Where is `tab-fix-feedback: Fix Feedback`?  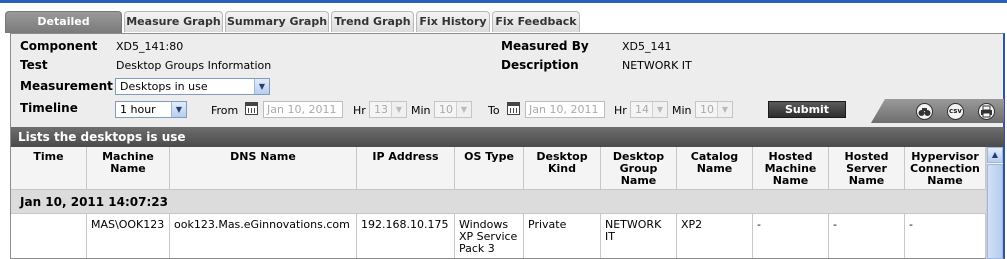
tab-fix-feedback: Fix Feedback is located at coordinates (536, 21).